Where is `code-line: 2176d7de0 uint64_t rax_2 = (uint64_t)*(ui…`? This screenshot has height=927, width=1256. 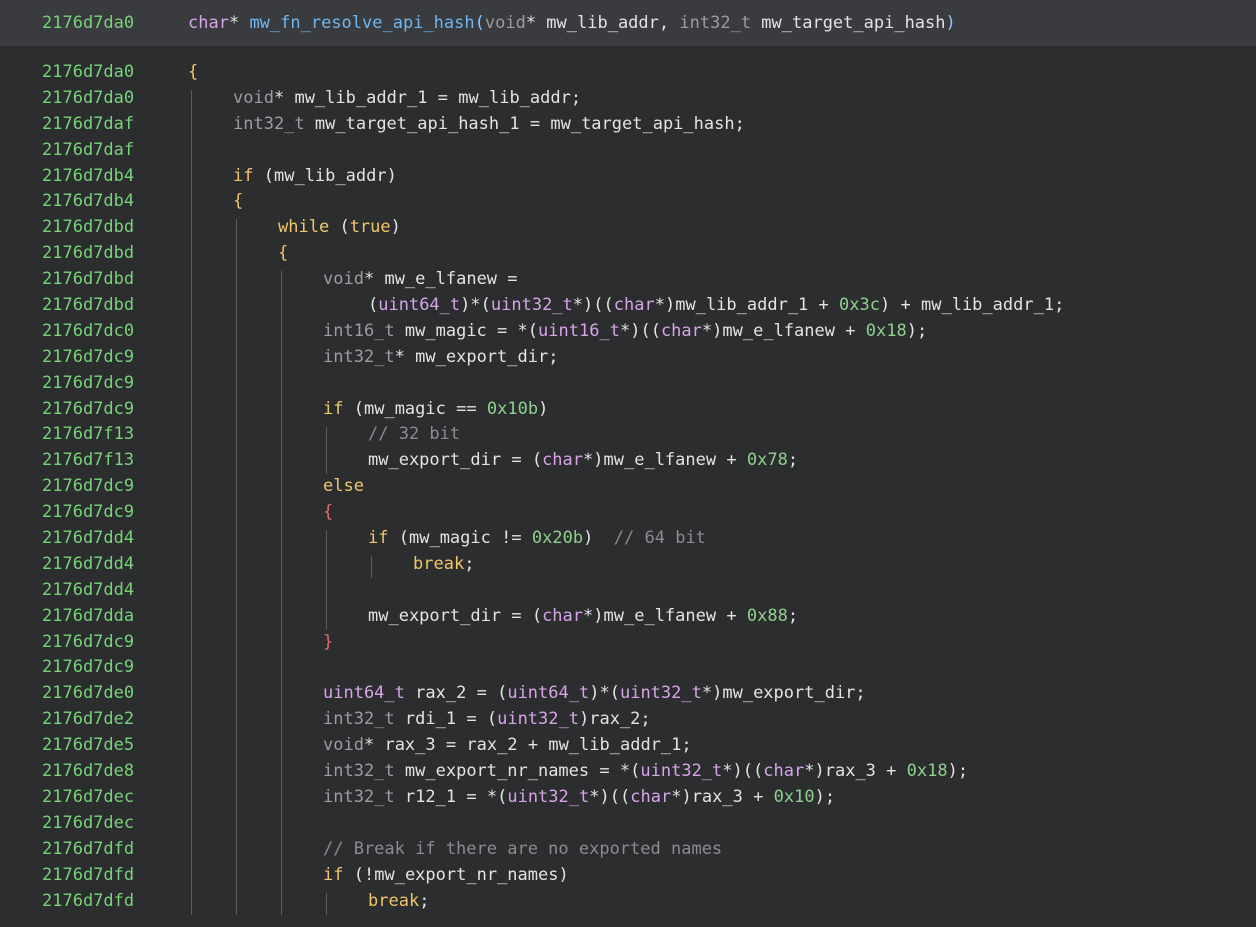
code-line: 2176d7de0 uint64_t rax_2 = (uint64_t)*(ui… is located at coordinates (628, 694).